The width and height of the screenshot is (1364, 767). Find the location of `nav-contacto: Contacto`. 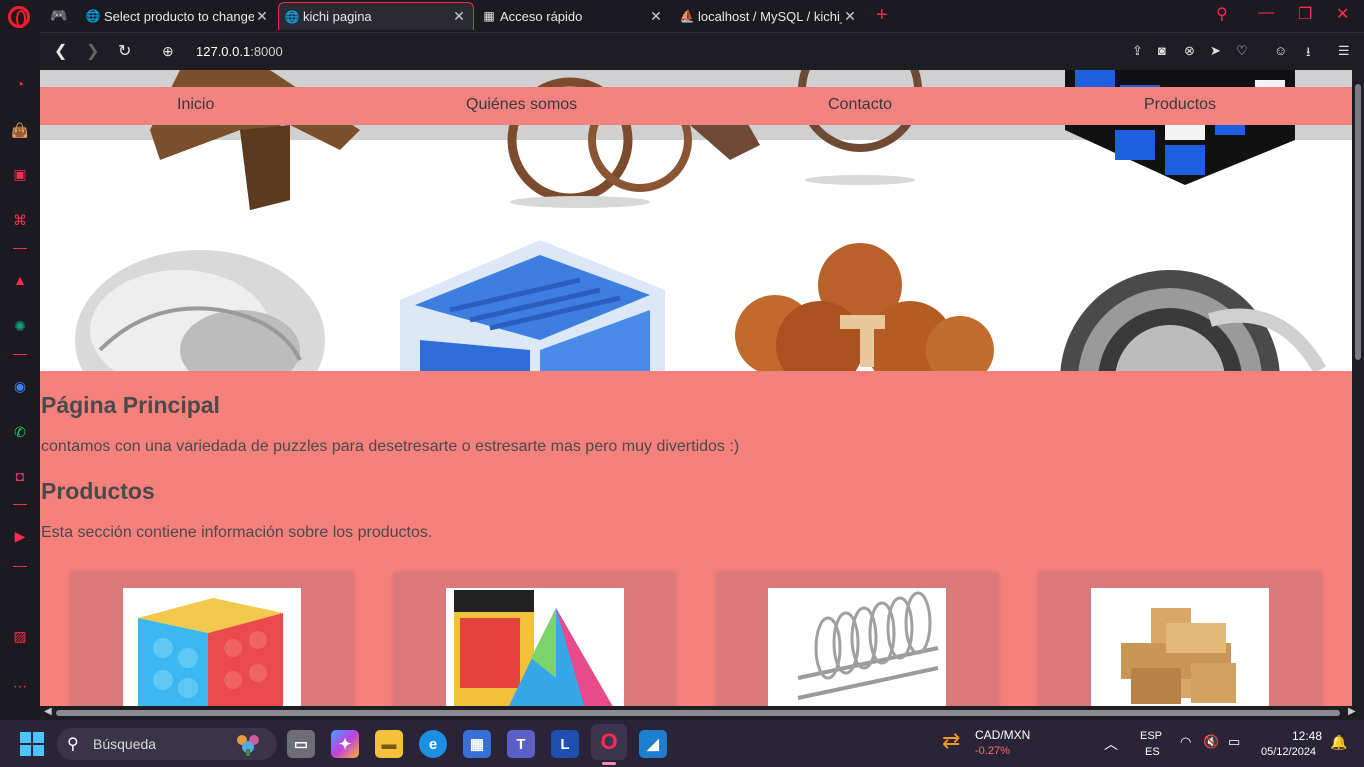

nav-contacto: Contacto is located at coordinates (860, 105).